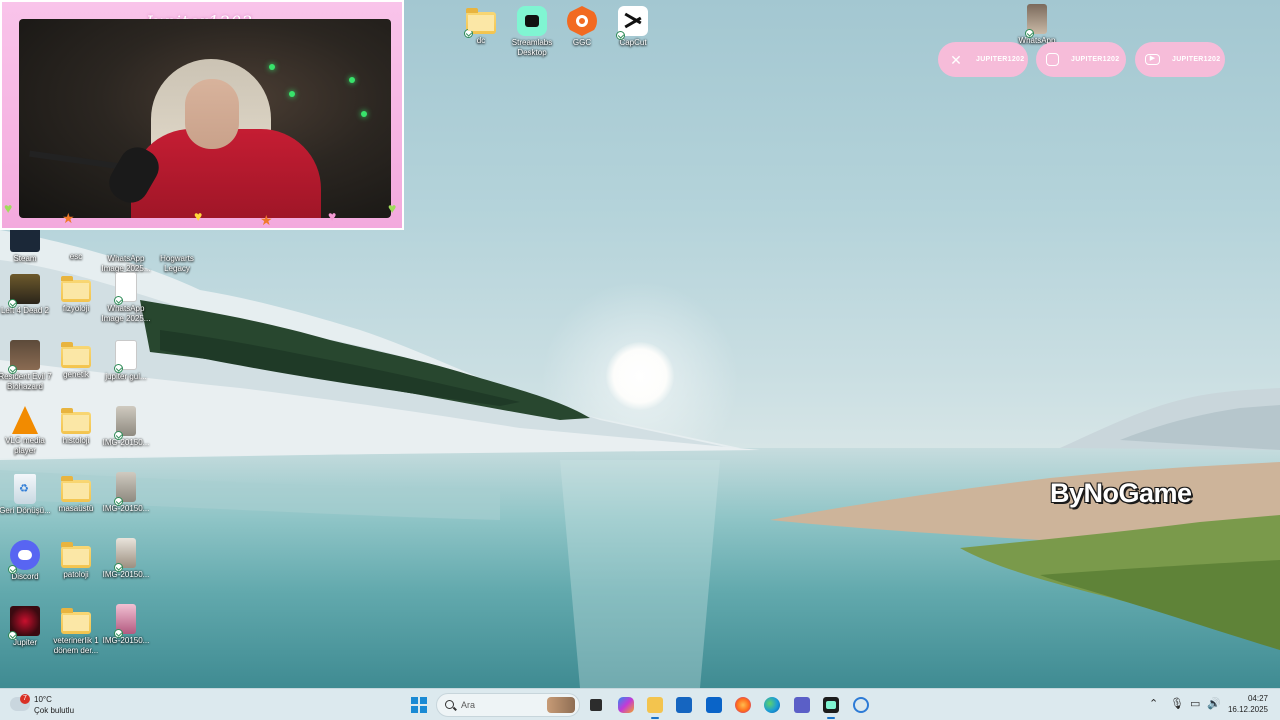  Describe the element at coordinates (25, 445) in the screenshot. I see `desktop-icon-label: VLC media player` at that location.